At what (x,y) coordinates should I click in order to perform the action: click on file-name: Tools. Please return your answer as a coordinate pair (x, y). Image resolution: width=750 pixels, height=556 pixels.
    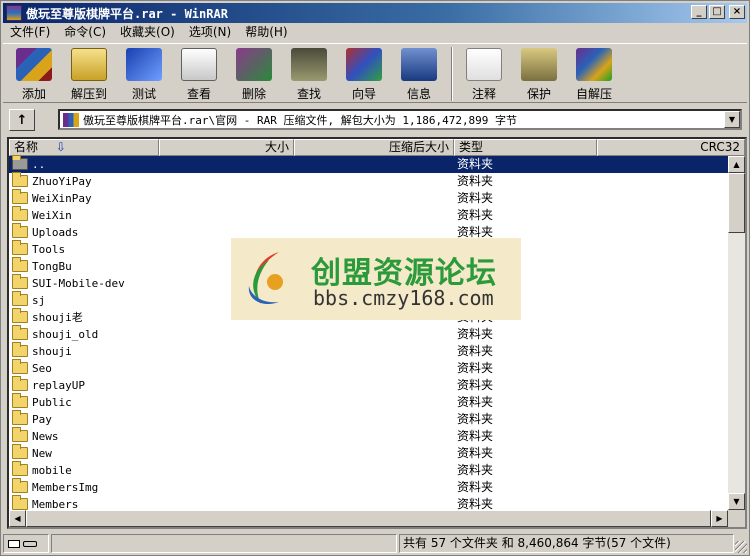
    Looking at the image, I should click on (49, 249).